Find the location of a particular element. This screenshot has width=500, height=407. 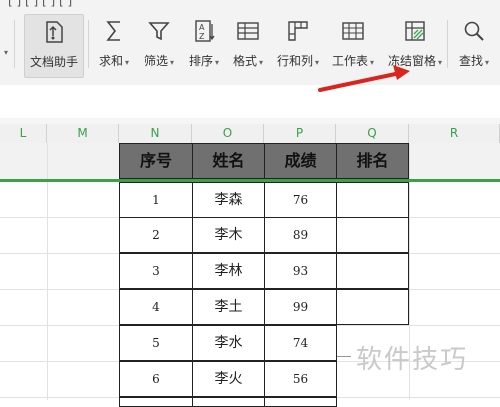

column-header-p: P is located at coordinates (300, 133).